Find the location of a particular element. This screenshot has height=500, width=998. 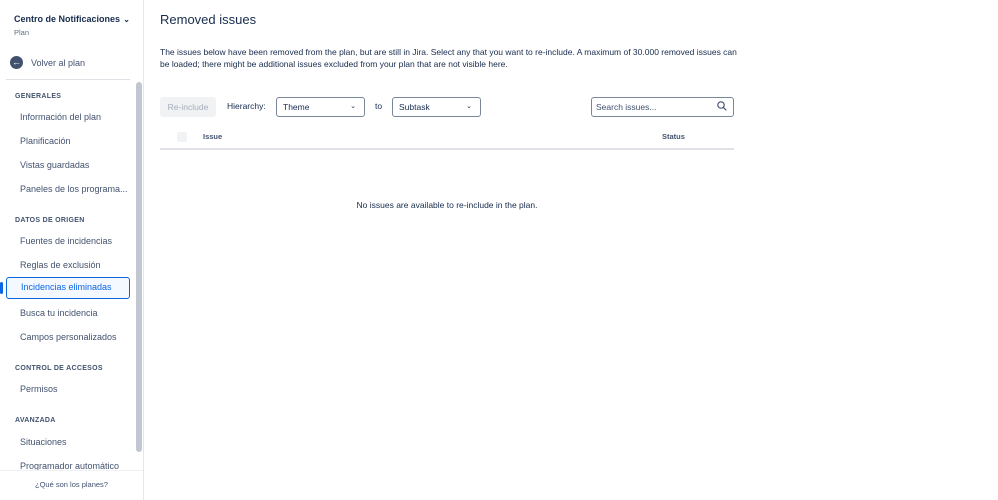

table-header: Issue Status is located at coordinates (447, 139).